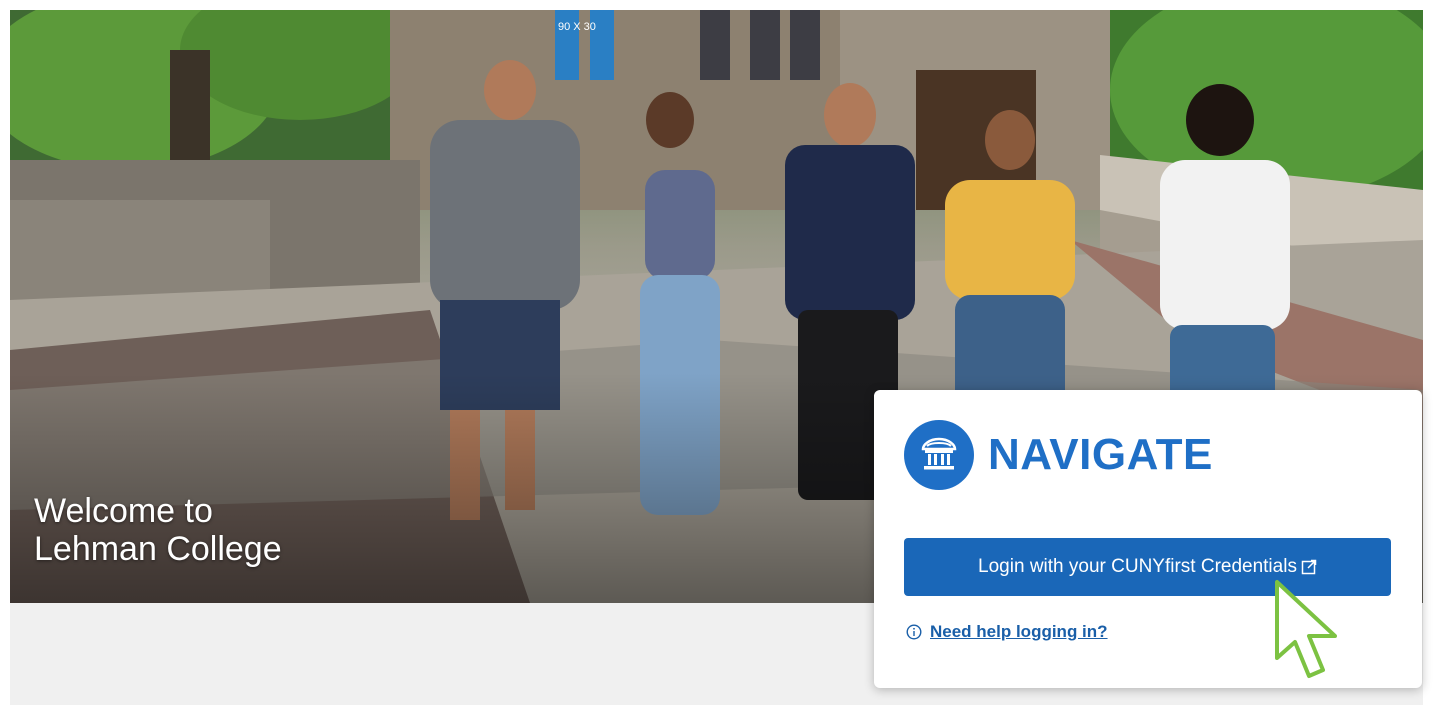 The height and width of the screenshot is (705, 1433). Describe the element at coordinates (1309, 632) in the screenshot. I see `pointer-cursor-icon` at that location.